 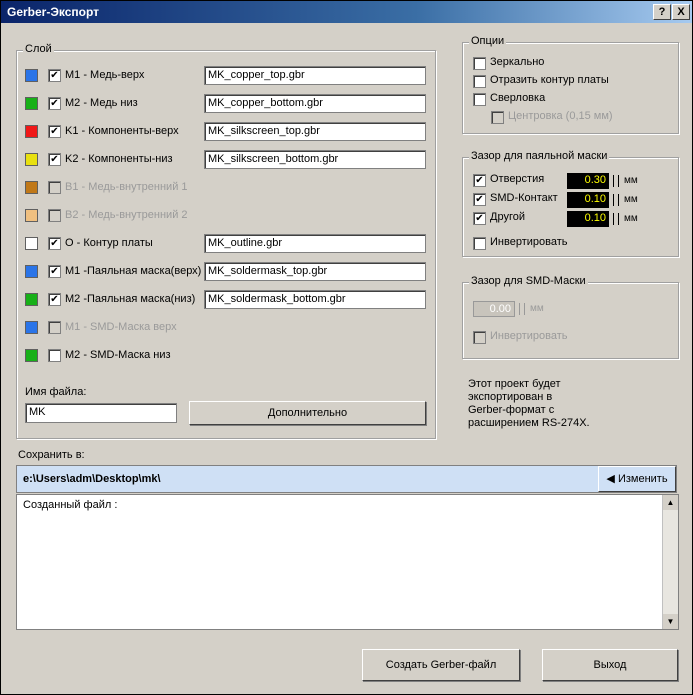 What do you see at coordinates (307, 413) in the screenshot?
I see `advanced-button: Дополнительно` at bounding box center [307, 413].